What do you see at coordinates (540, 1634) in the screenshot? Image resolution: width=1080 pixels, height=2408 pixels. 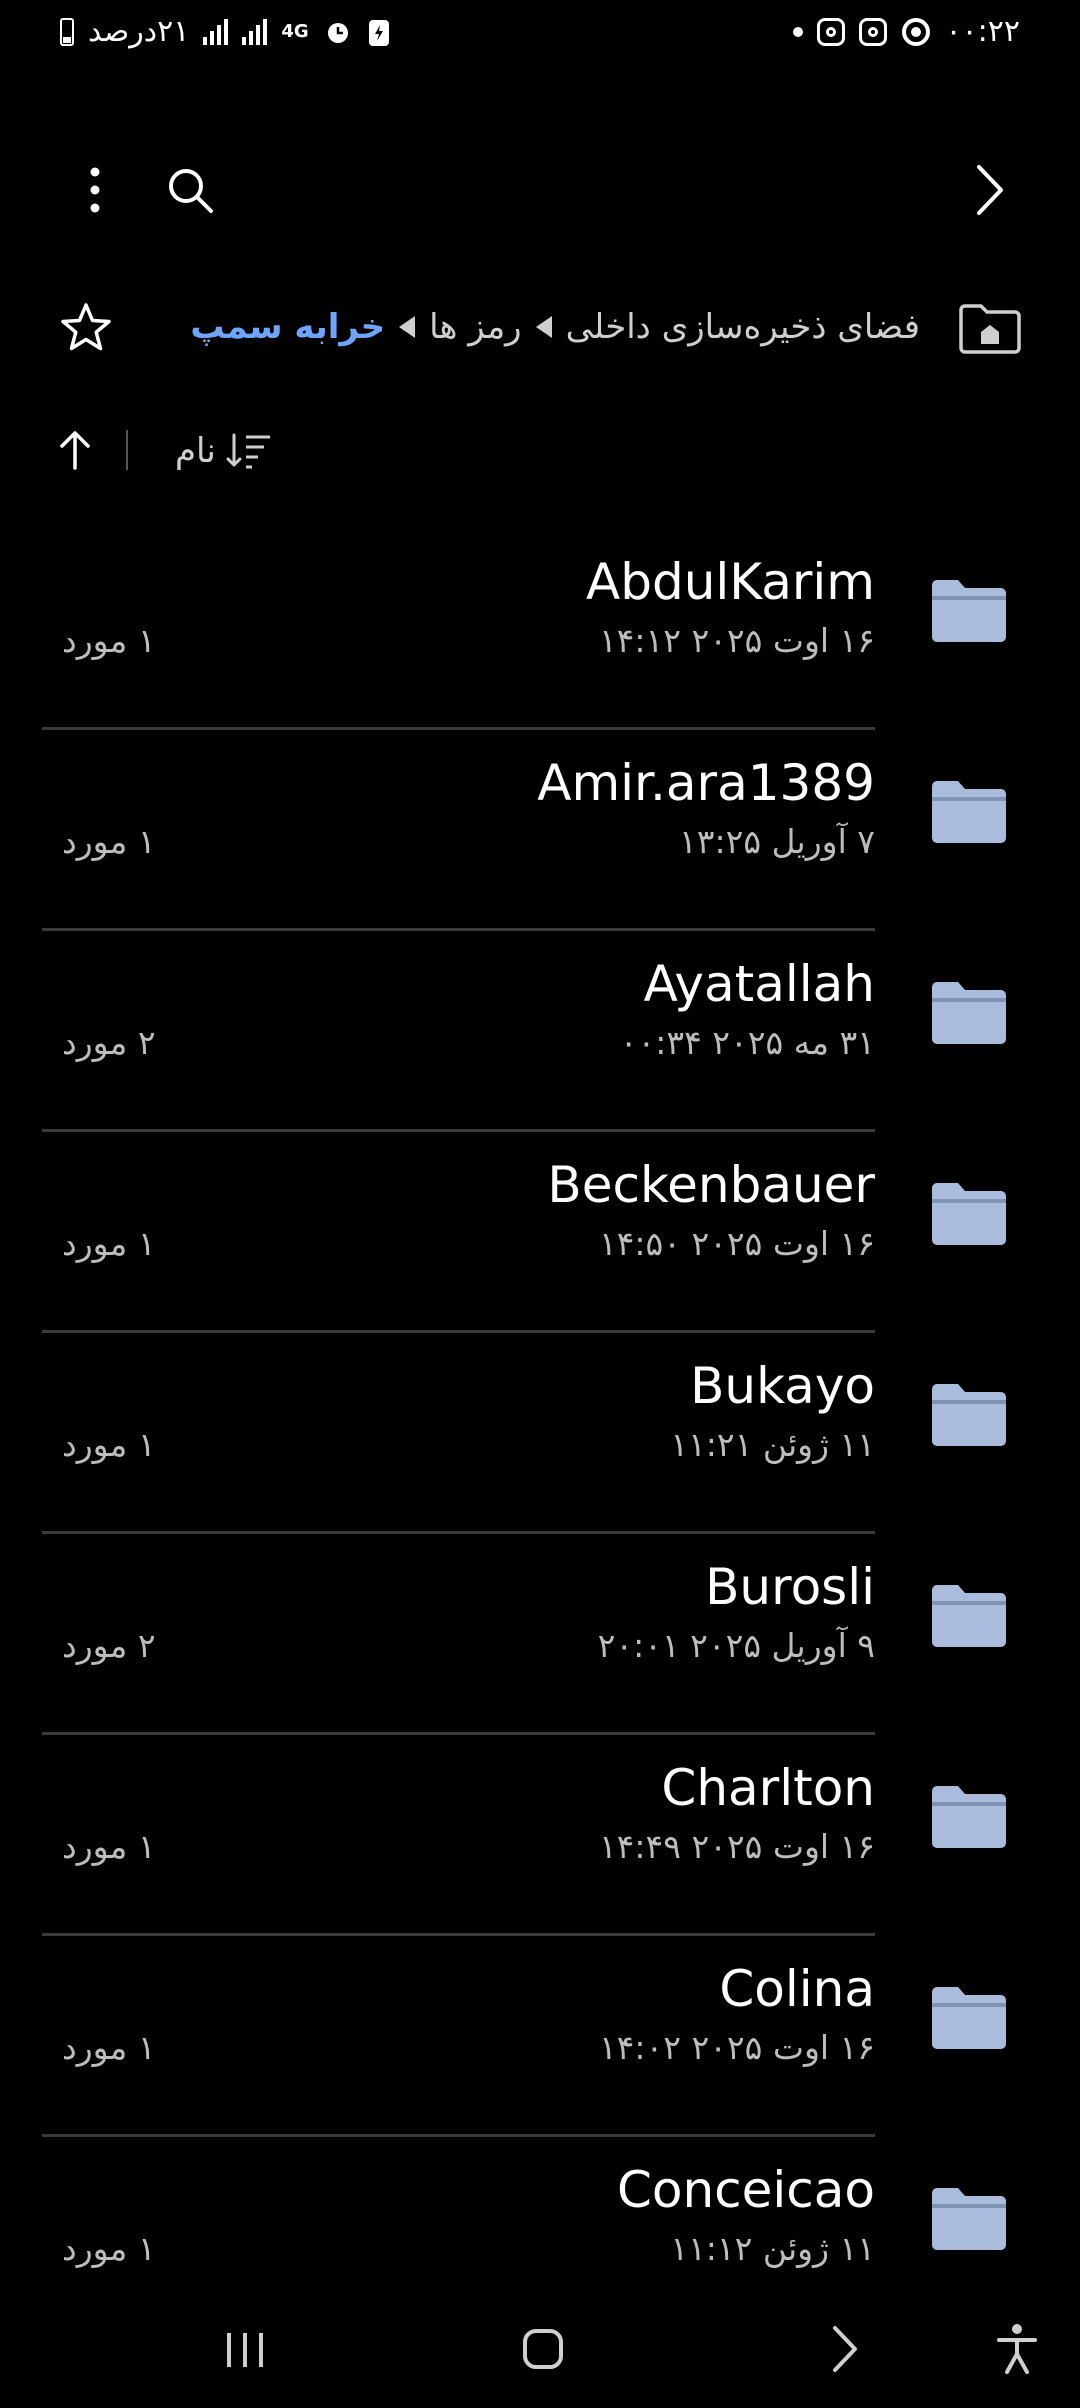 I see `folder-row: Burosli ۹ آوریل ۲۰۲۵ ۲۰:۰۱ ۲ مورد` at bounding box center [540, 1634].